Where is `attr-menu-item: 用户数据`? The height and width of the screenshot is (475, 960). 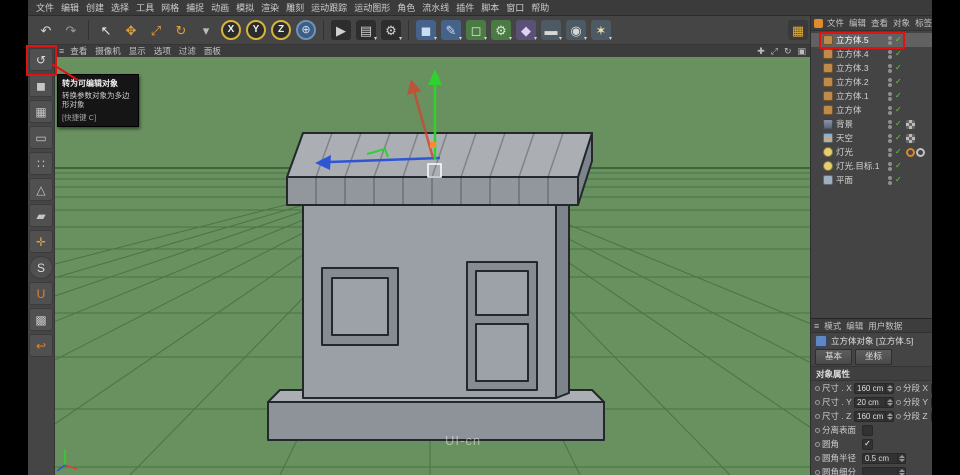 attr-menu-item: 用户数据 is located at coordinates (885, 326).